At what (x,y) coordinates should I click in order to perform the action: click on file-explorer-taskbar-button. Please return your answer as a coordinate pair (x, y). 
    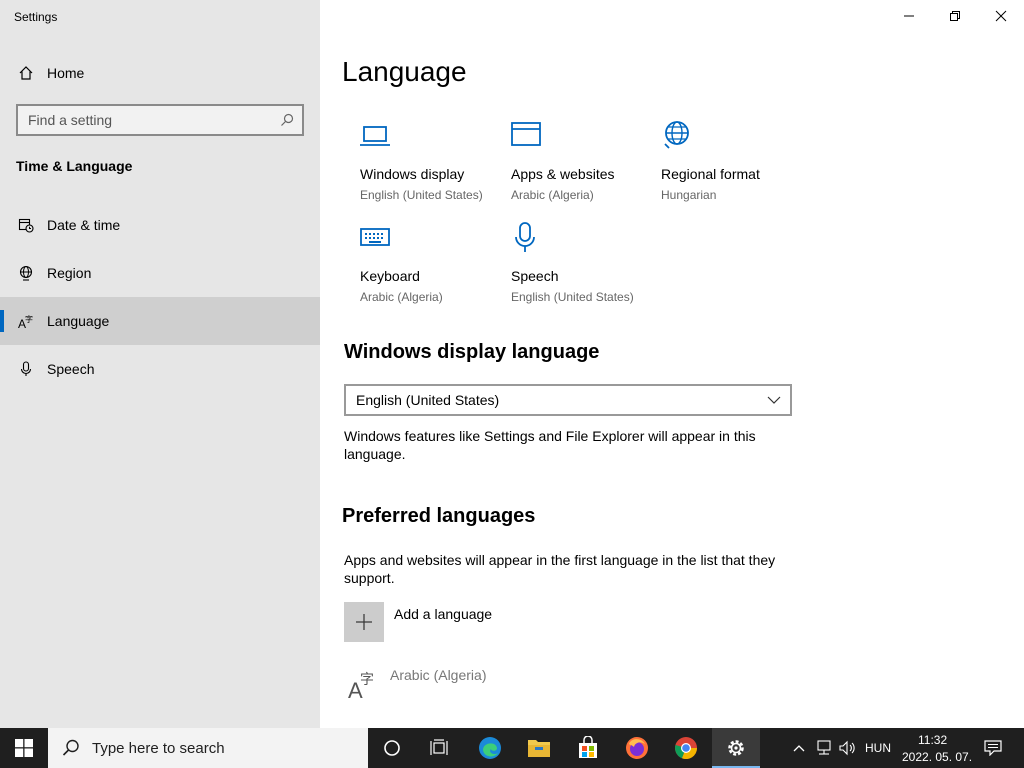
    Looking at the image, I should click on (539, 748).